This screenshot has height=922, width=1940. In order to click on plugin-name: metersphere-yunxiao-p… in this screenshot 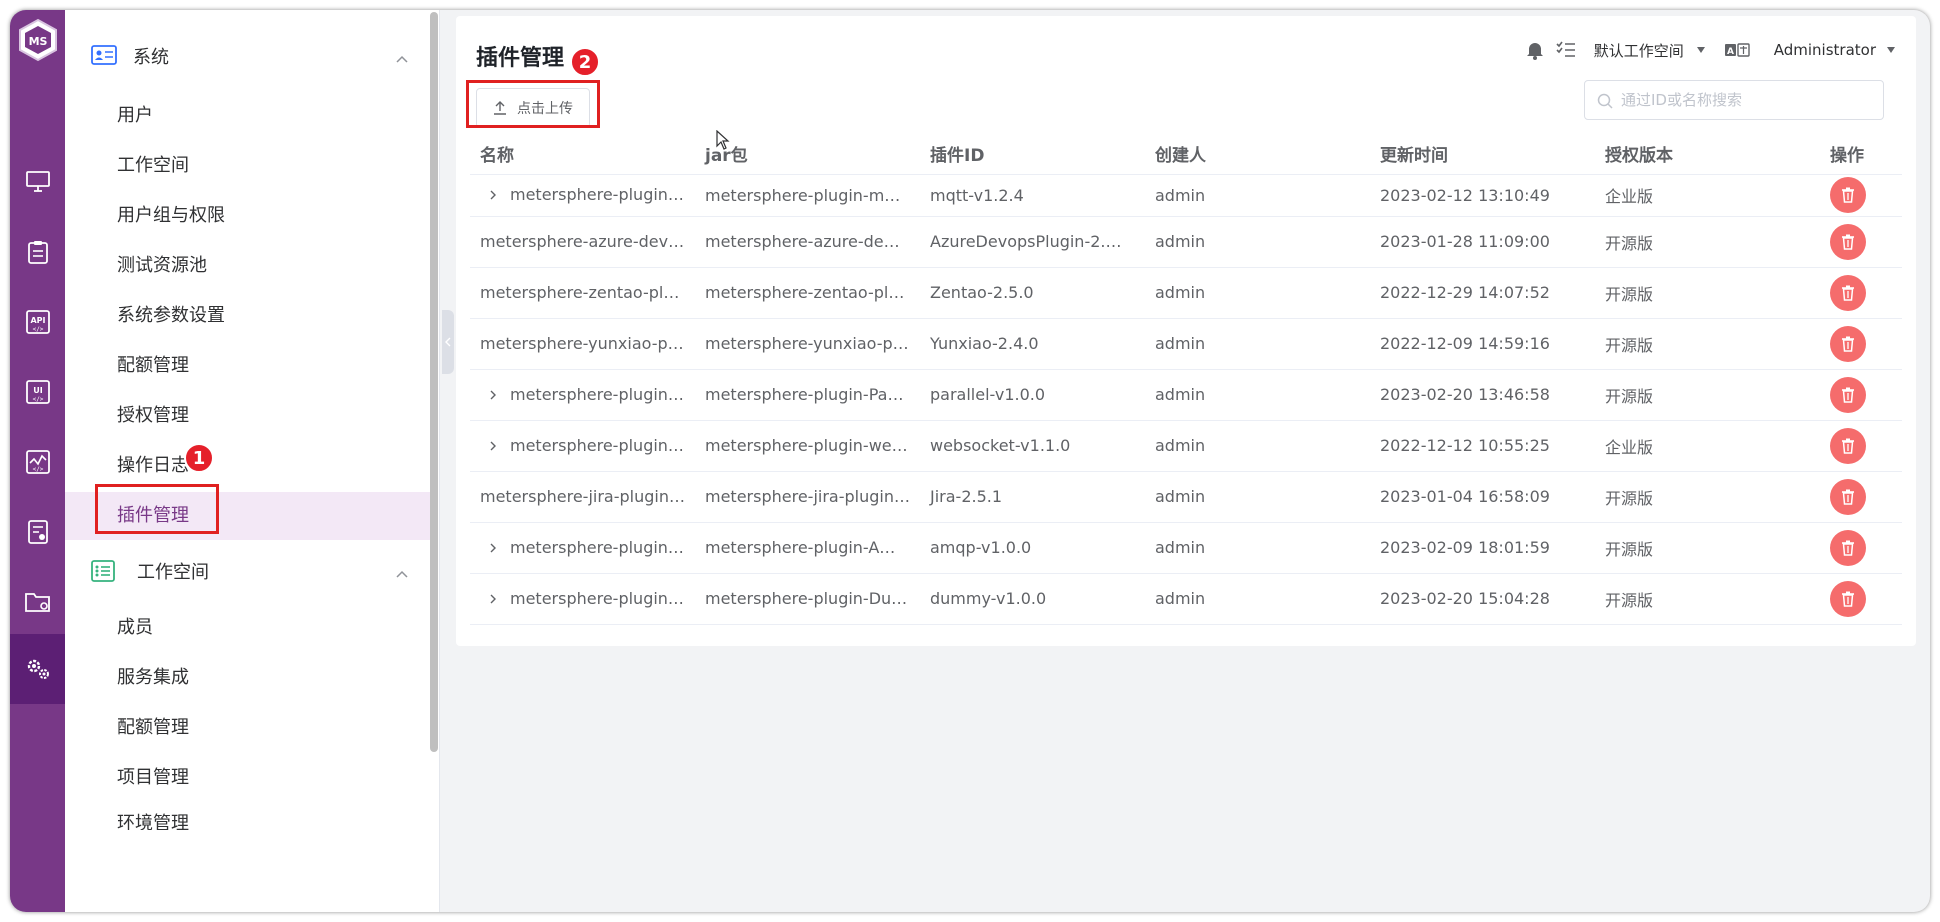, I will do `click(582, 343)`.